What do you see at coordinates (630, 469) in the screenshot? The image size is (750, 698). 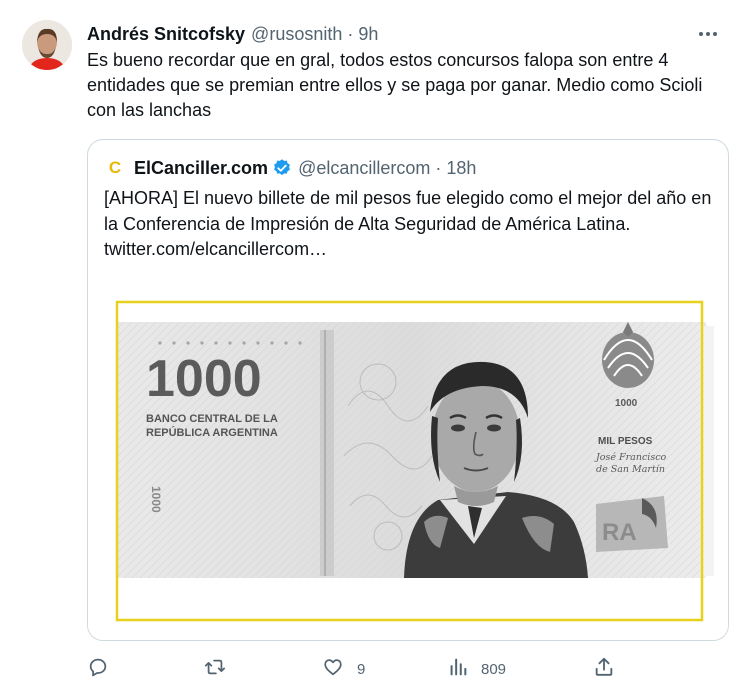 I see `portrait-caption-line2: de San Martín` at bounding box center [630, 469].